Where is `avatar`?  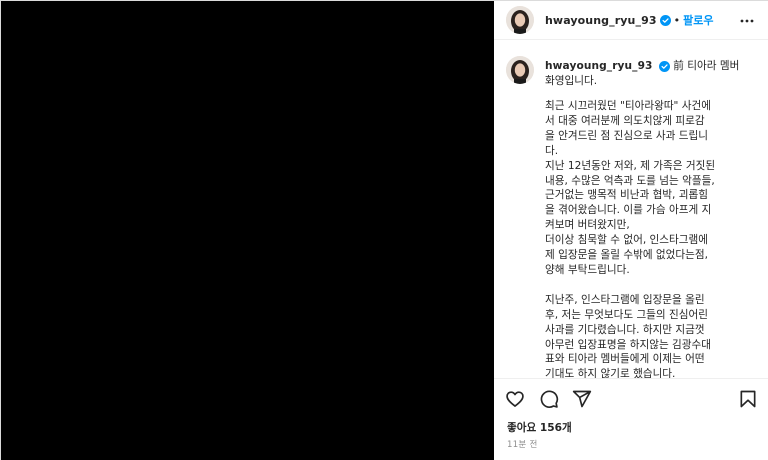
avatar is located at coordinates (520, 20).